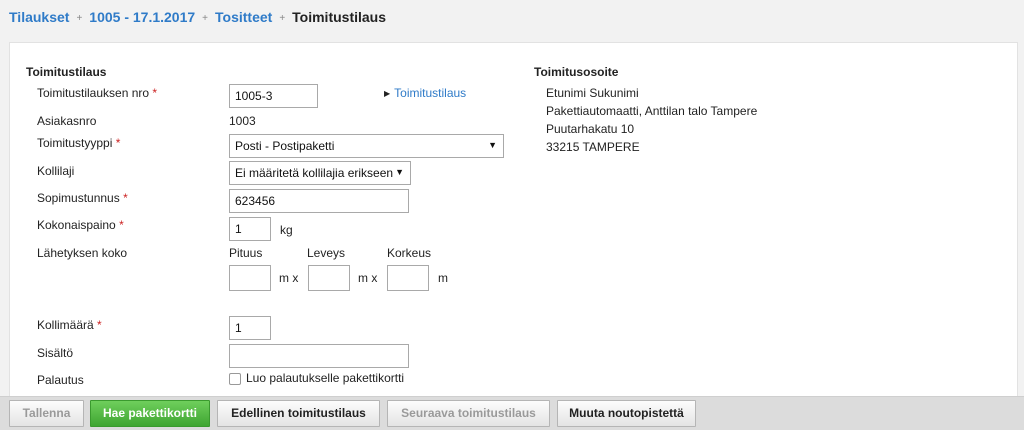 Image resolution: width=1024 pixels, height=430 pixels. I want to click on width-unit: m x, so click(368, 278).